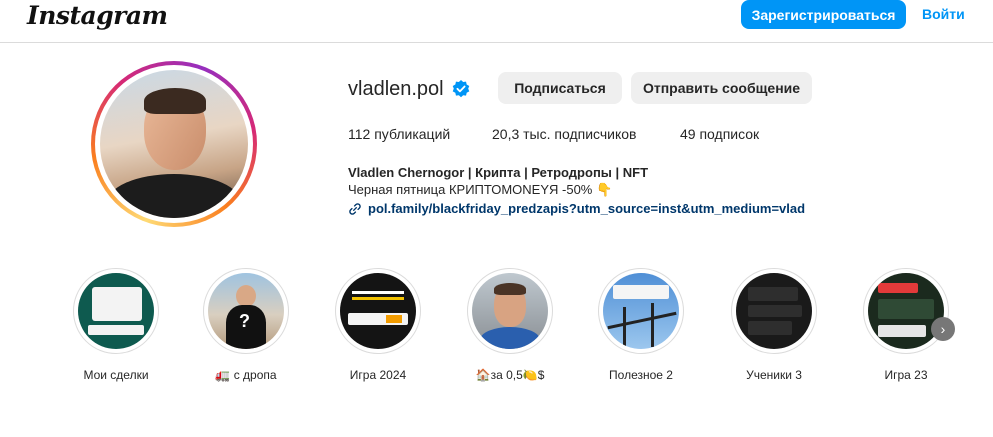  I want to click on follow-button: Подписаться, so click(560, 88).